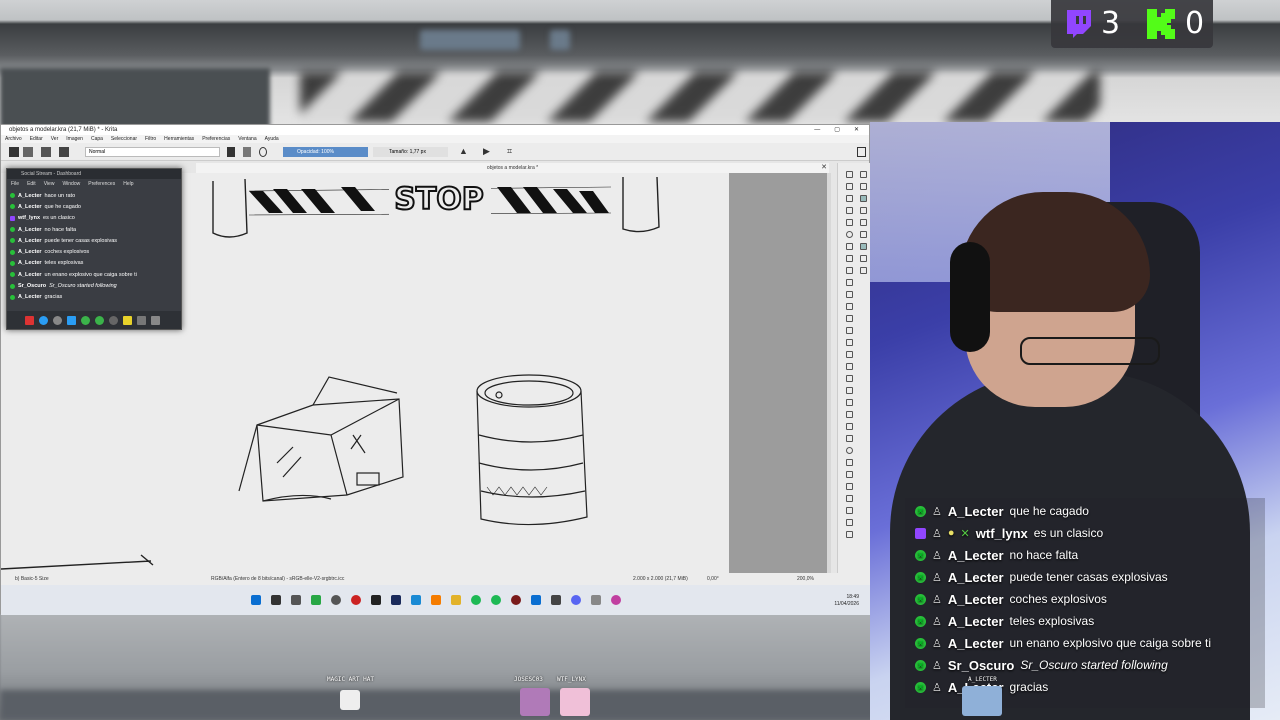  What do you see at coordinates (31, 184) in the screenshot?
I see `social-menu-edit: Edit` at bounding box center [31, 184].